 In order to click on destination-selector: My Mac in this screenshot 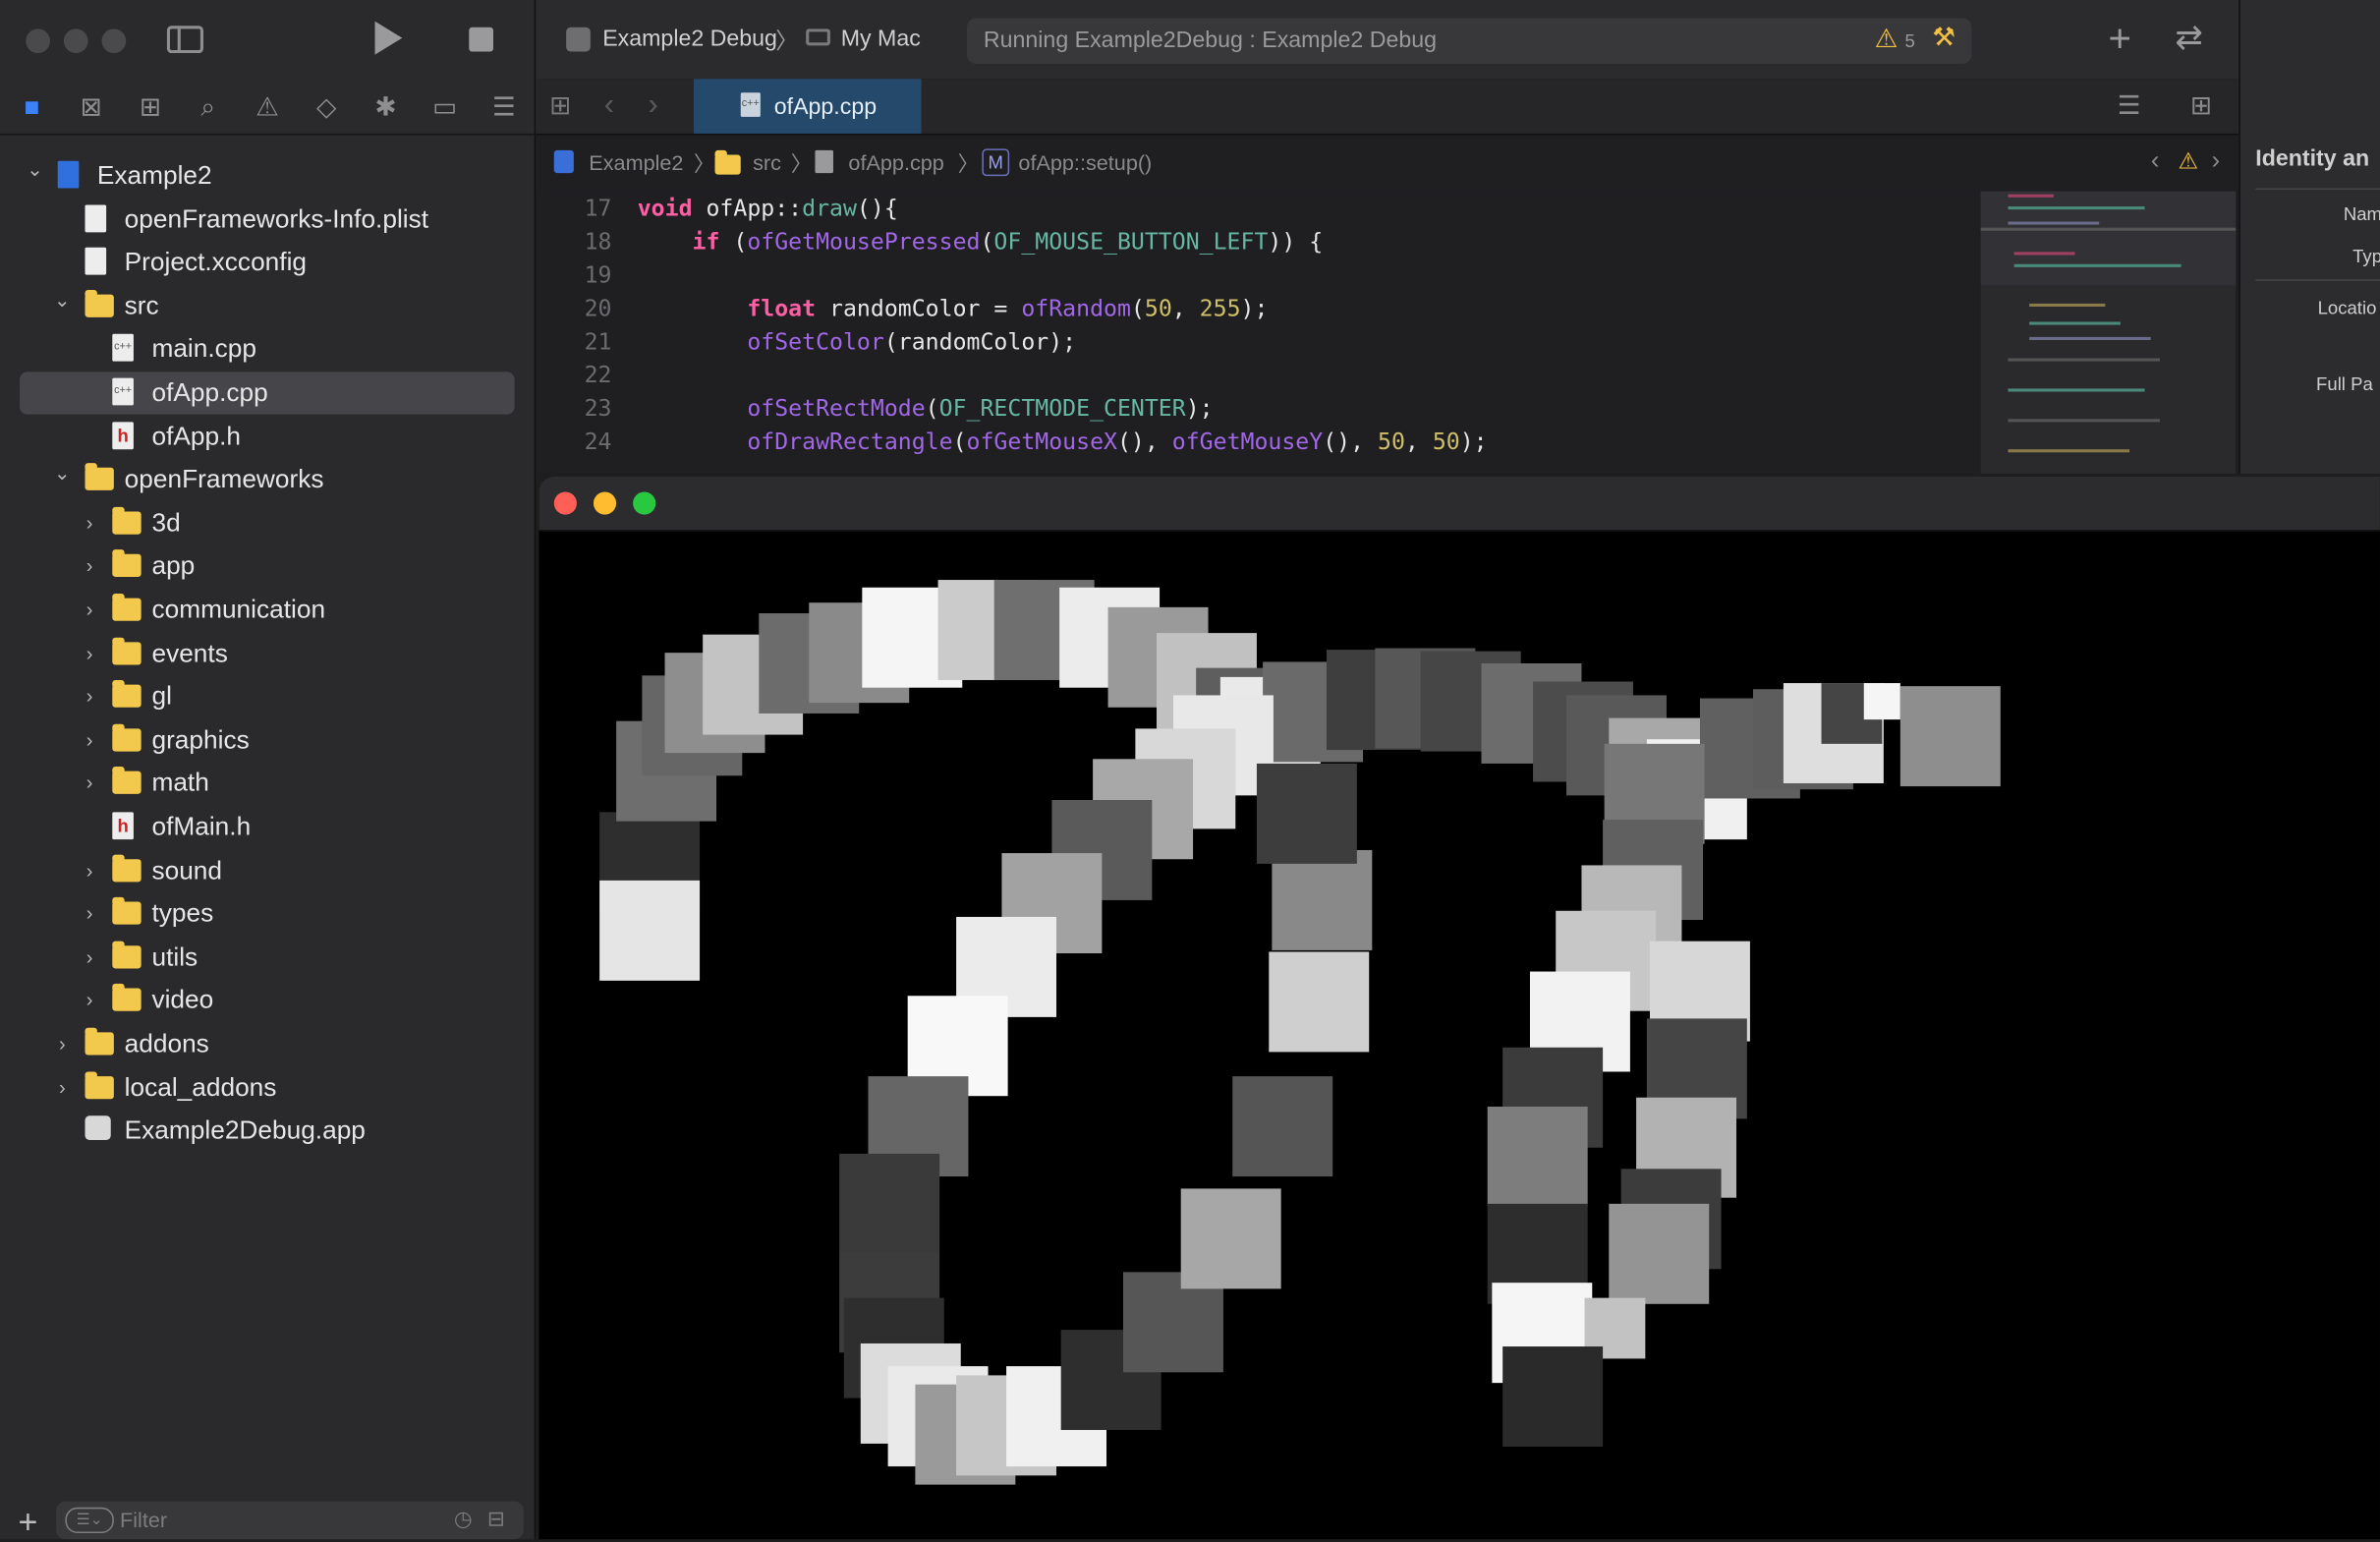, I will do `click(881, 38)`.